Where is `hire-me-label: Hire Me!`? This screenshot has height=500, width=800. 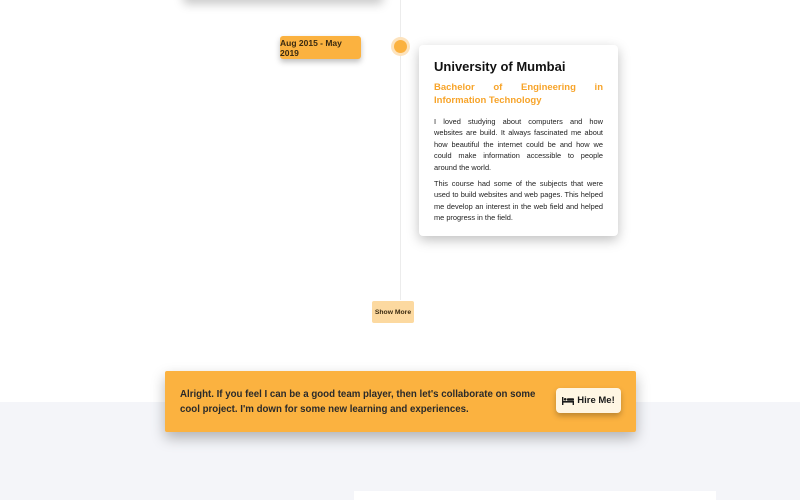
hire-me-label: Hire Me! is located at coordinates (596, 400).